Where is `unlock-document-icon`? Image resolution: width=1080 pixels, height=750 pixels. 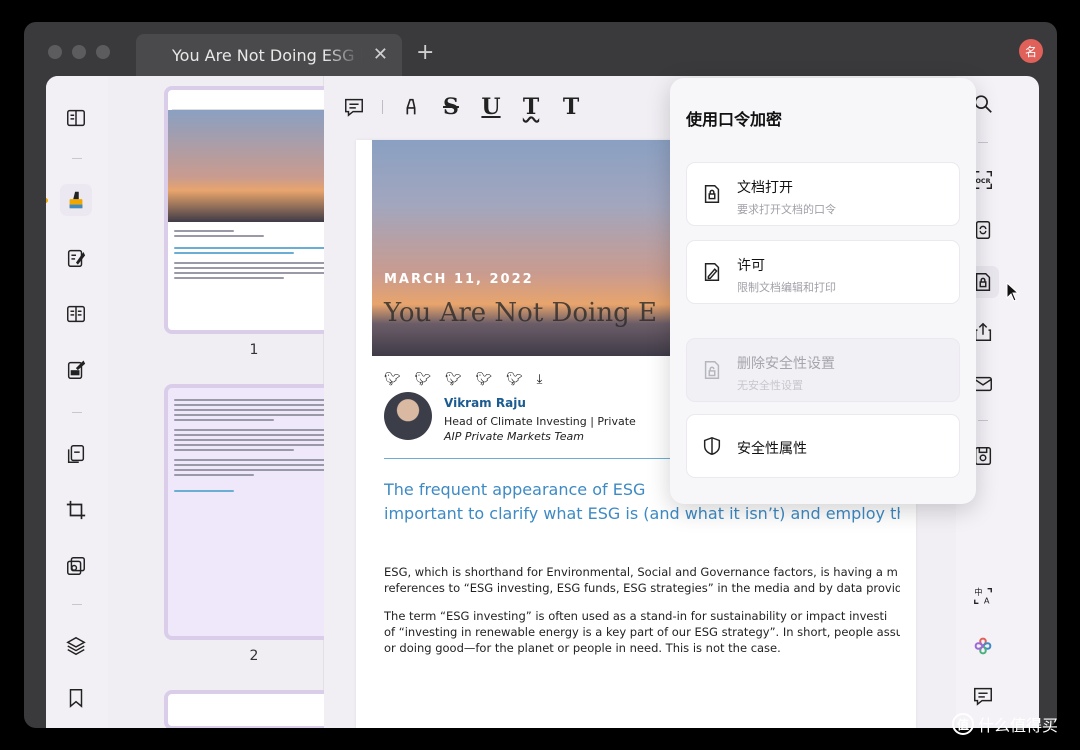
unlock-document-icon is located at coordinates (712, 370).